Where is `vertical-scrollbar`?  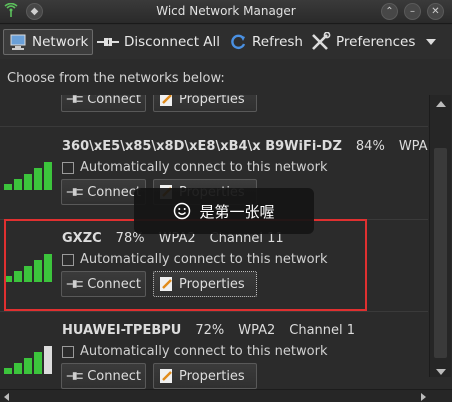 vertical-scrollbar is located at coordinates (440, 236).